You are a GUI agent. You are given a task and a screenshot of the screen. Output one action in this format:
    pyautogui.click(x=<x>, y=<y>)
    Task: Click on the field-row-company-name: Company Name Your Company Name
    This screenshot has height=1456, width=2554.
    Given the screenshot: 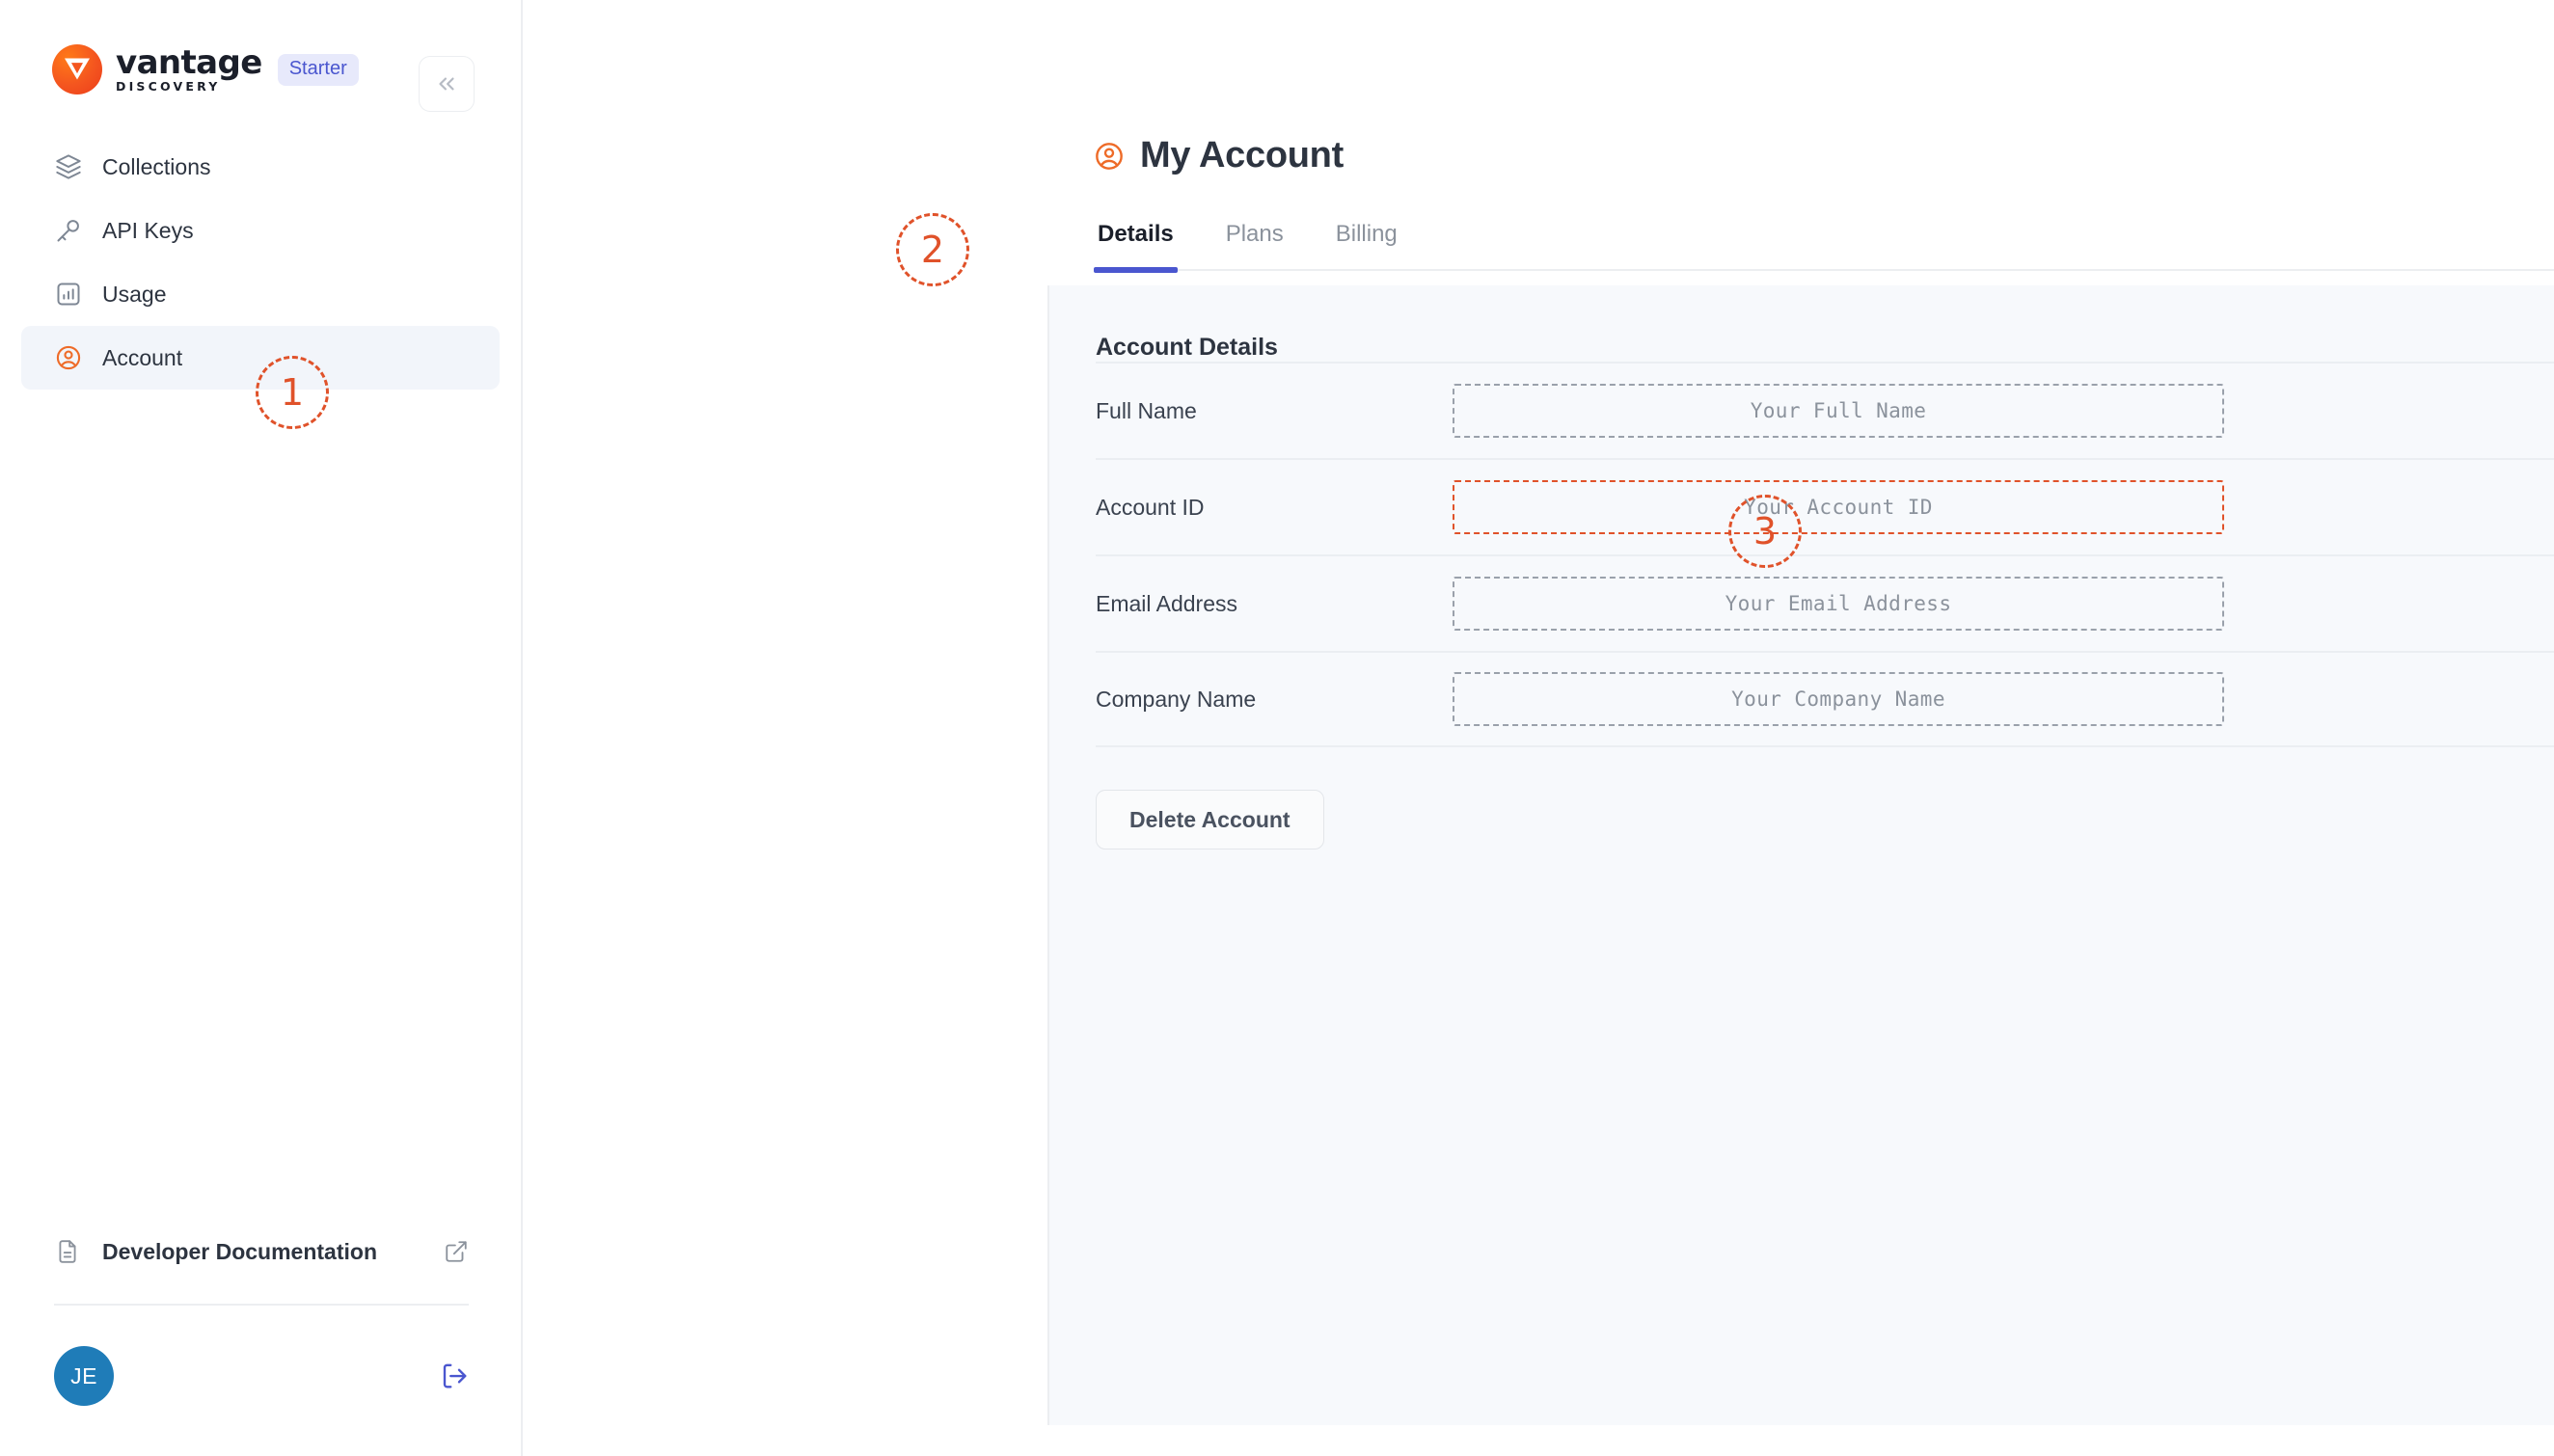 What is the action you would take?
    pyautogui.click(x=1825, y=699)
    